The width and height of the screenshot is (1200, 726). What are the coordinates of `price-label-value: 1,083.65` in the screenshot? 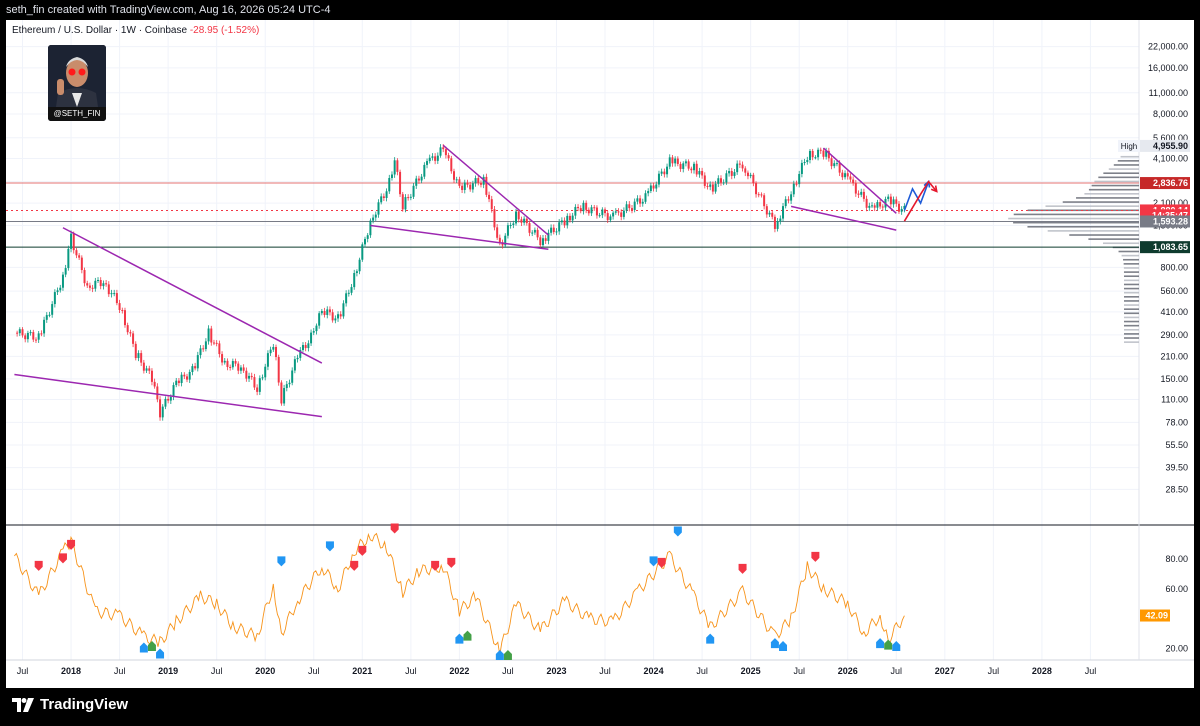 It's located at (1170, 247).